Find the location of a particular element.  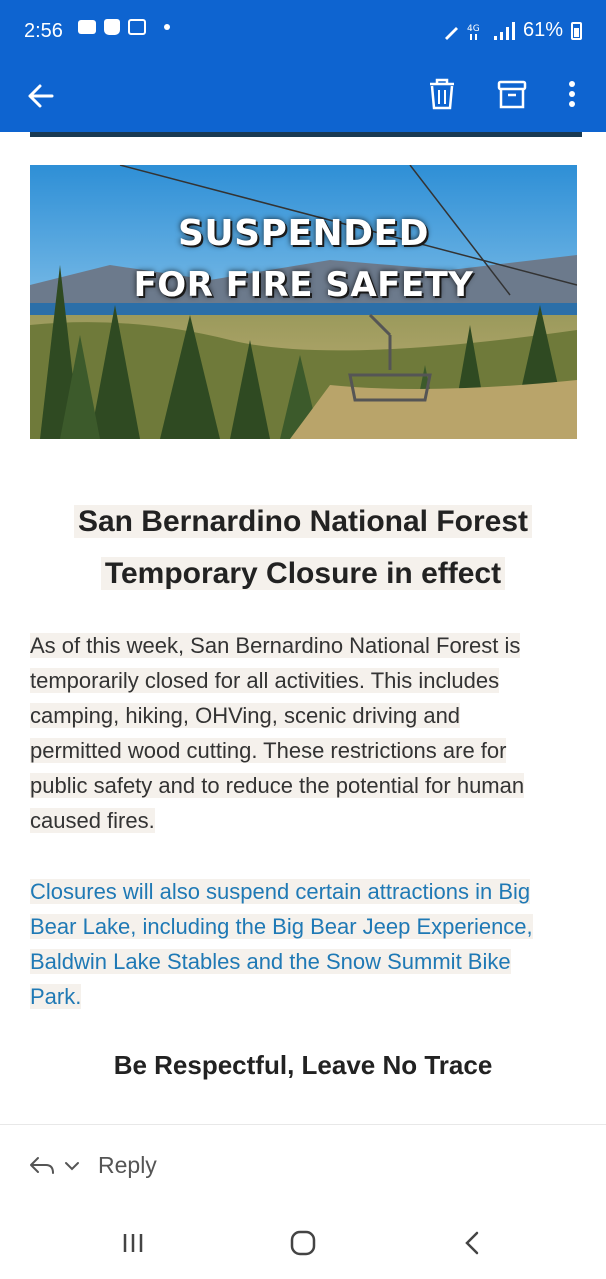

data-network-icon: 4G is located at coordinates (473, 32).